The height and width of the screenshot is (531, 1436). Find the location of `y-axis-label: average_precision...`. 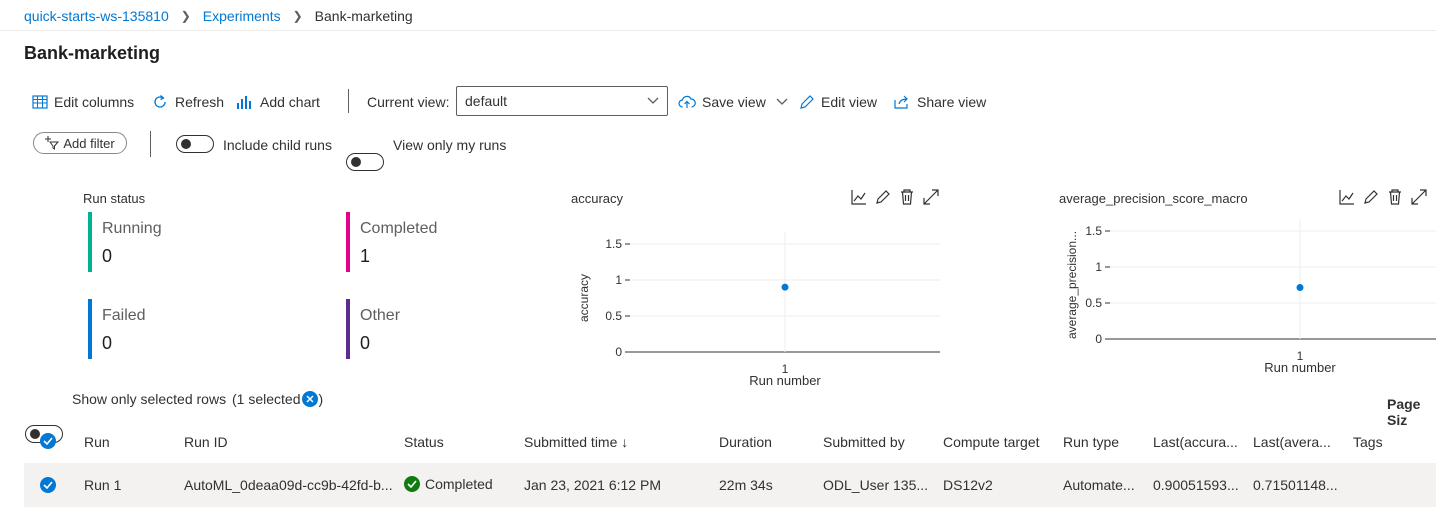

y-axis-label: average_precision... is located at coordinates (1072, 285).